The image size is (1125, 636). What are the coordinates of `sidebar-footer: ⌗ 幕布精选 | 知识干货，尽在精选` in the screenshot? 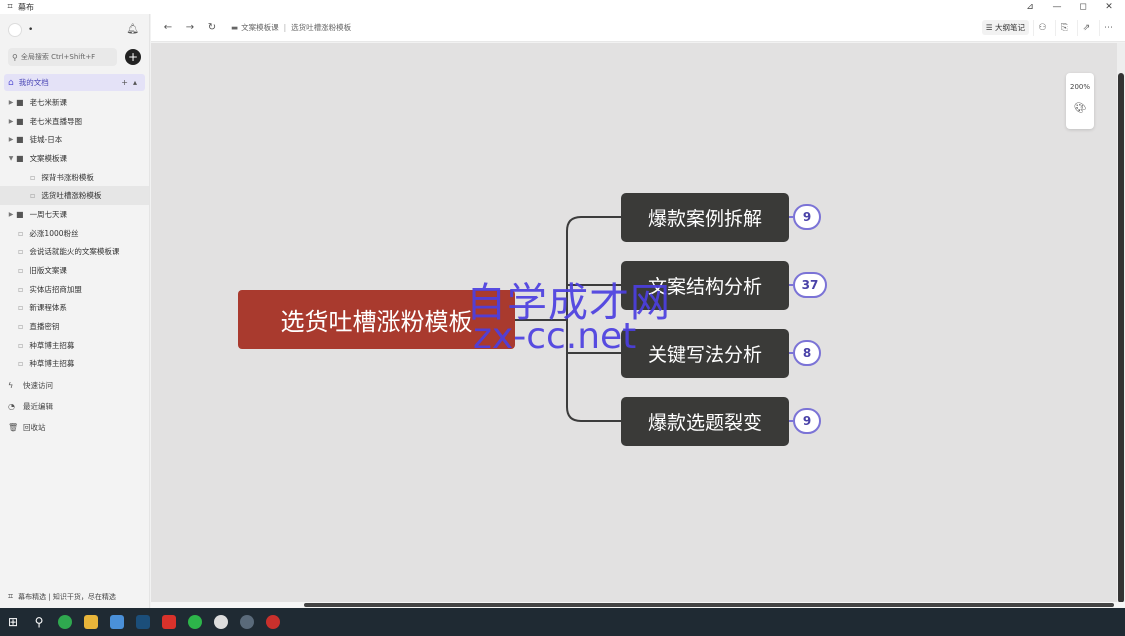 It's located at (62, 597).